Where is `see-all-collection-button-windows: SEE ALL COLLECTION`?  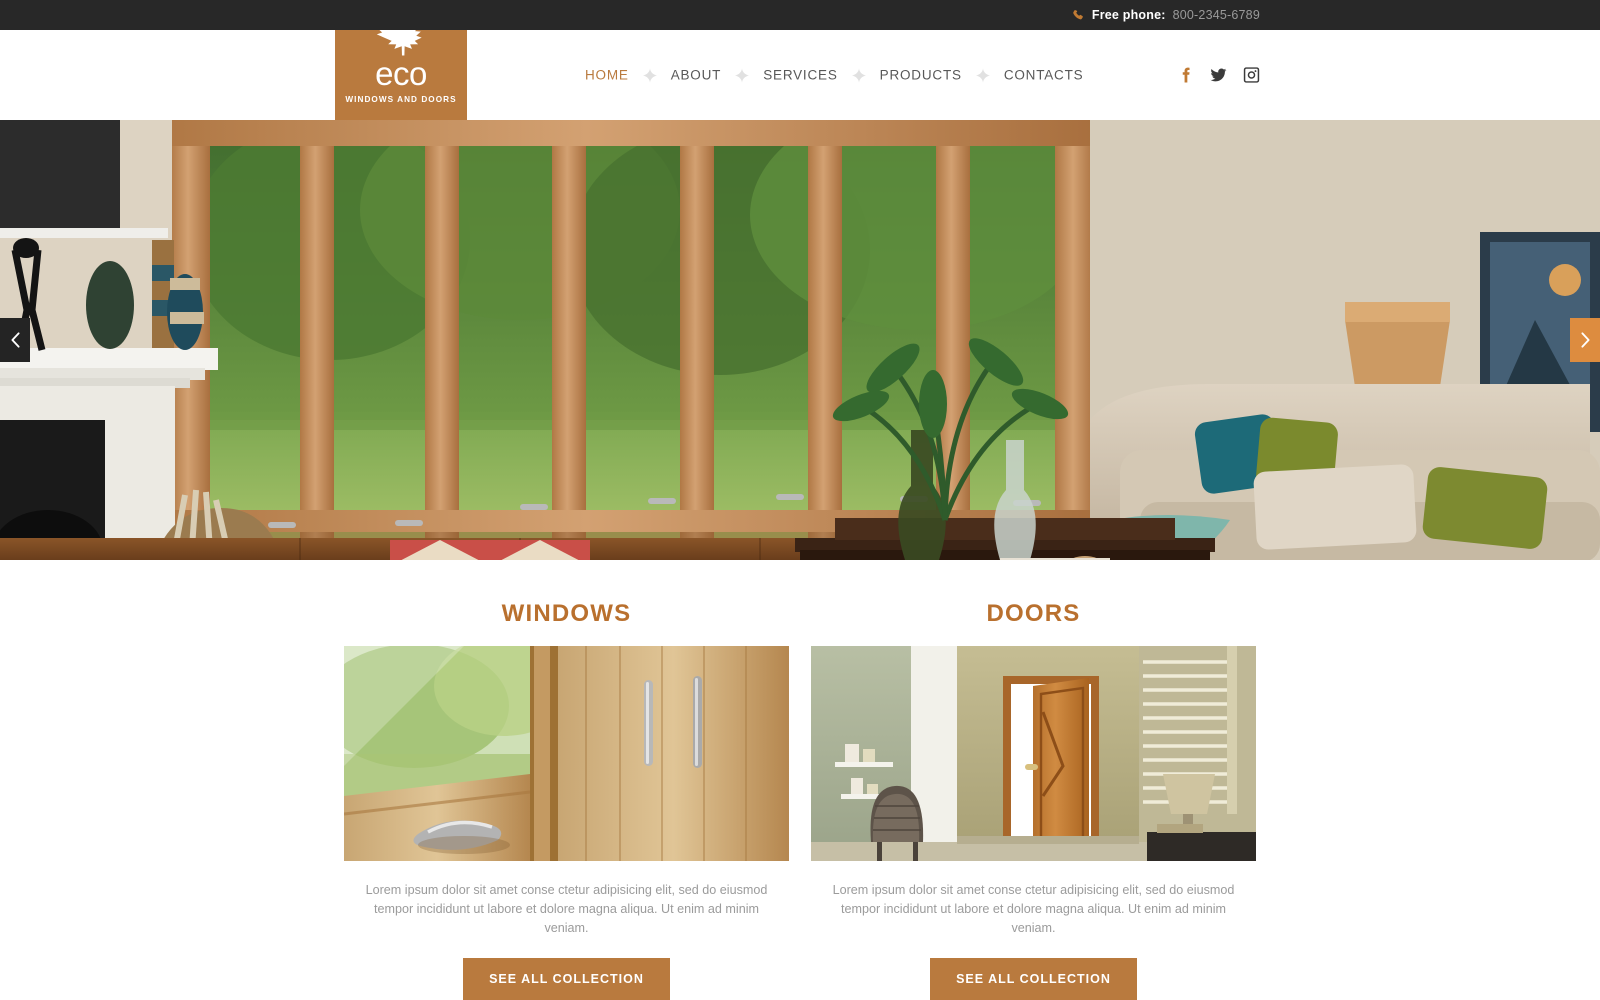 see-all-collection-button-windows: SEE ALL COLLECTION is located at coordinates (566, 979).